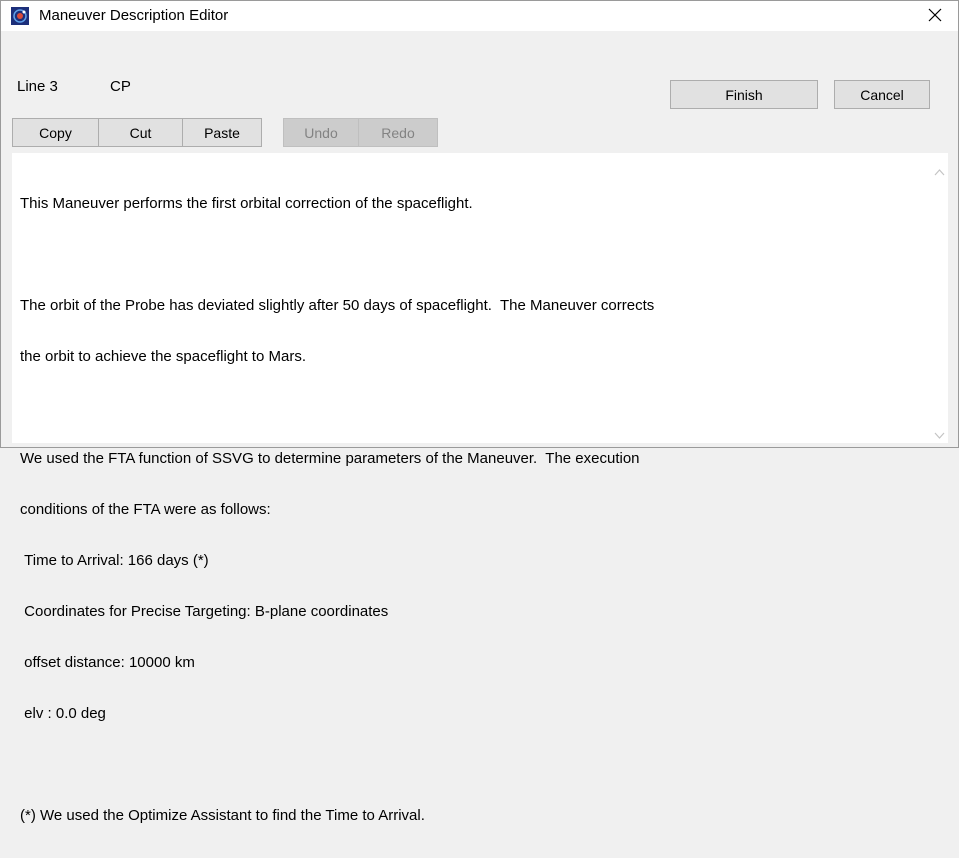  I want to click on redo-button: Redo, so click(398, 132).